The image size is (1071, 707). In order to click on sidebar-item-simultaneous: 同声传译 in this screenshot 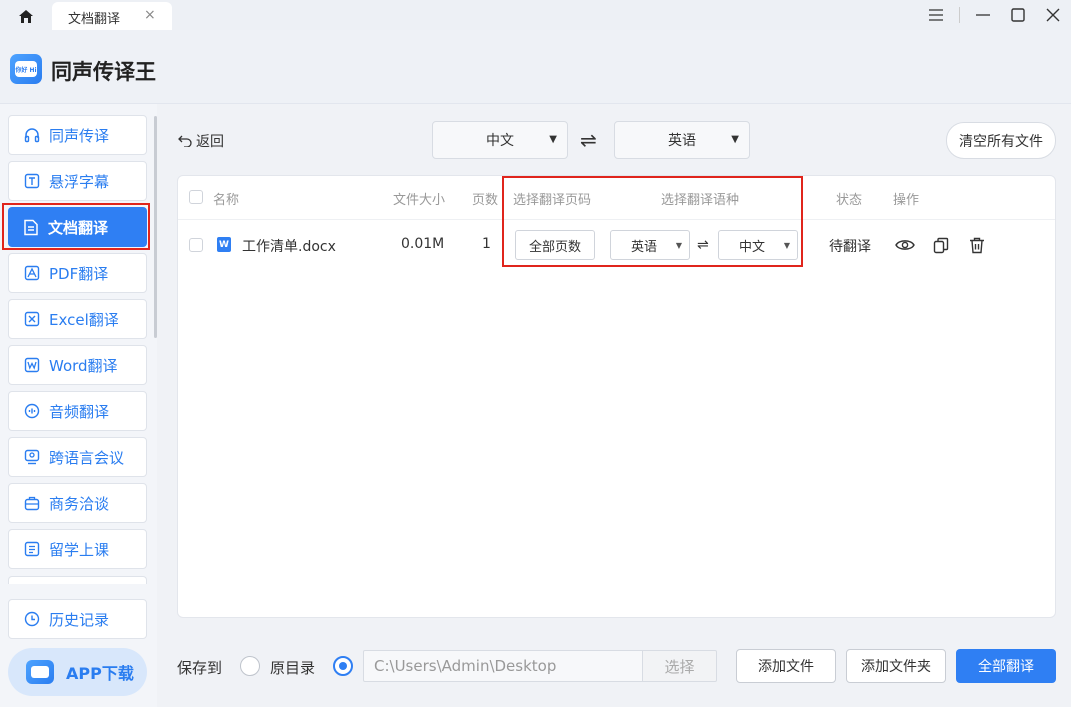, I will do `click(77, 135)`.